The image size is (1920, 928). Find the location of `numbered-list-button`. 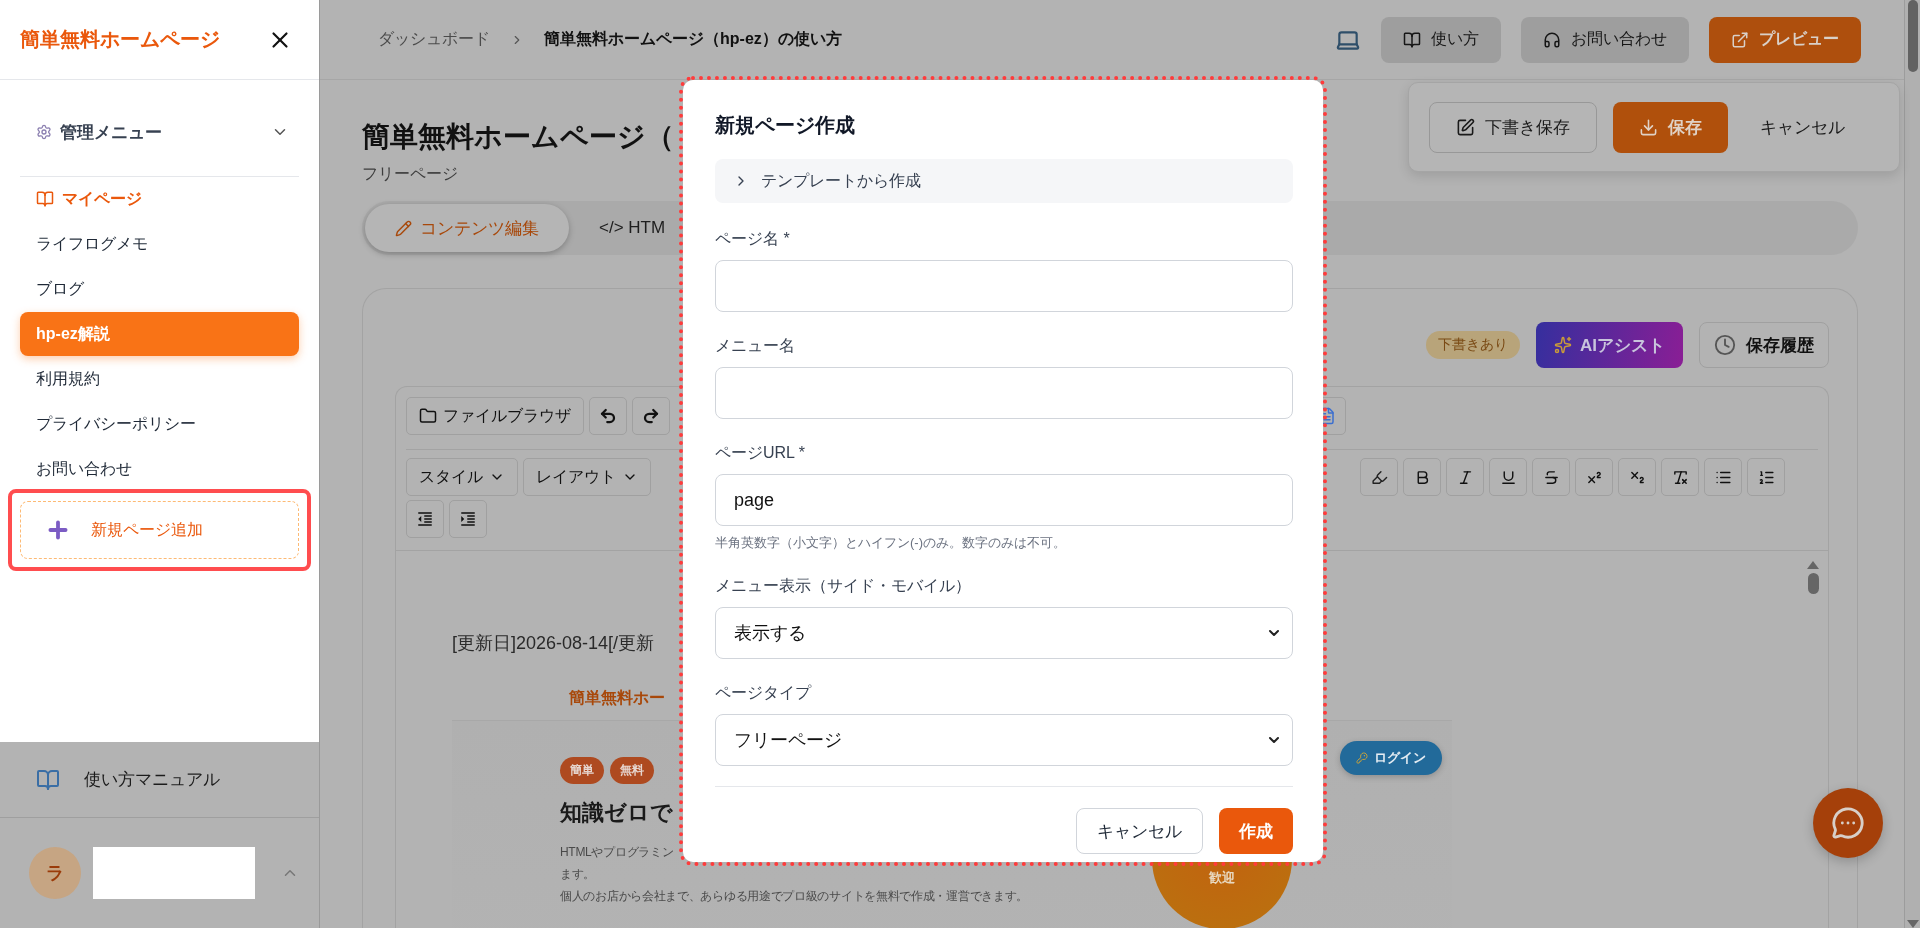

numbered-list-button is located at coordinates (1766, 477).